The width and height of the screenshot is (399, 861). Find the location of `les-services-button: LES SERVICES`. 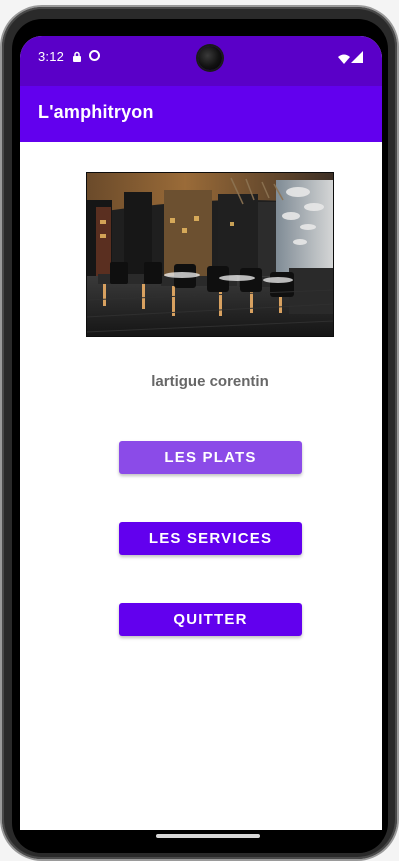

les-services-button: LES SERVICES is located at coordinates (210, 538).